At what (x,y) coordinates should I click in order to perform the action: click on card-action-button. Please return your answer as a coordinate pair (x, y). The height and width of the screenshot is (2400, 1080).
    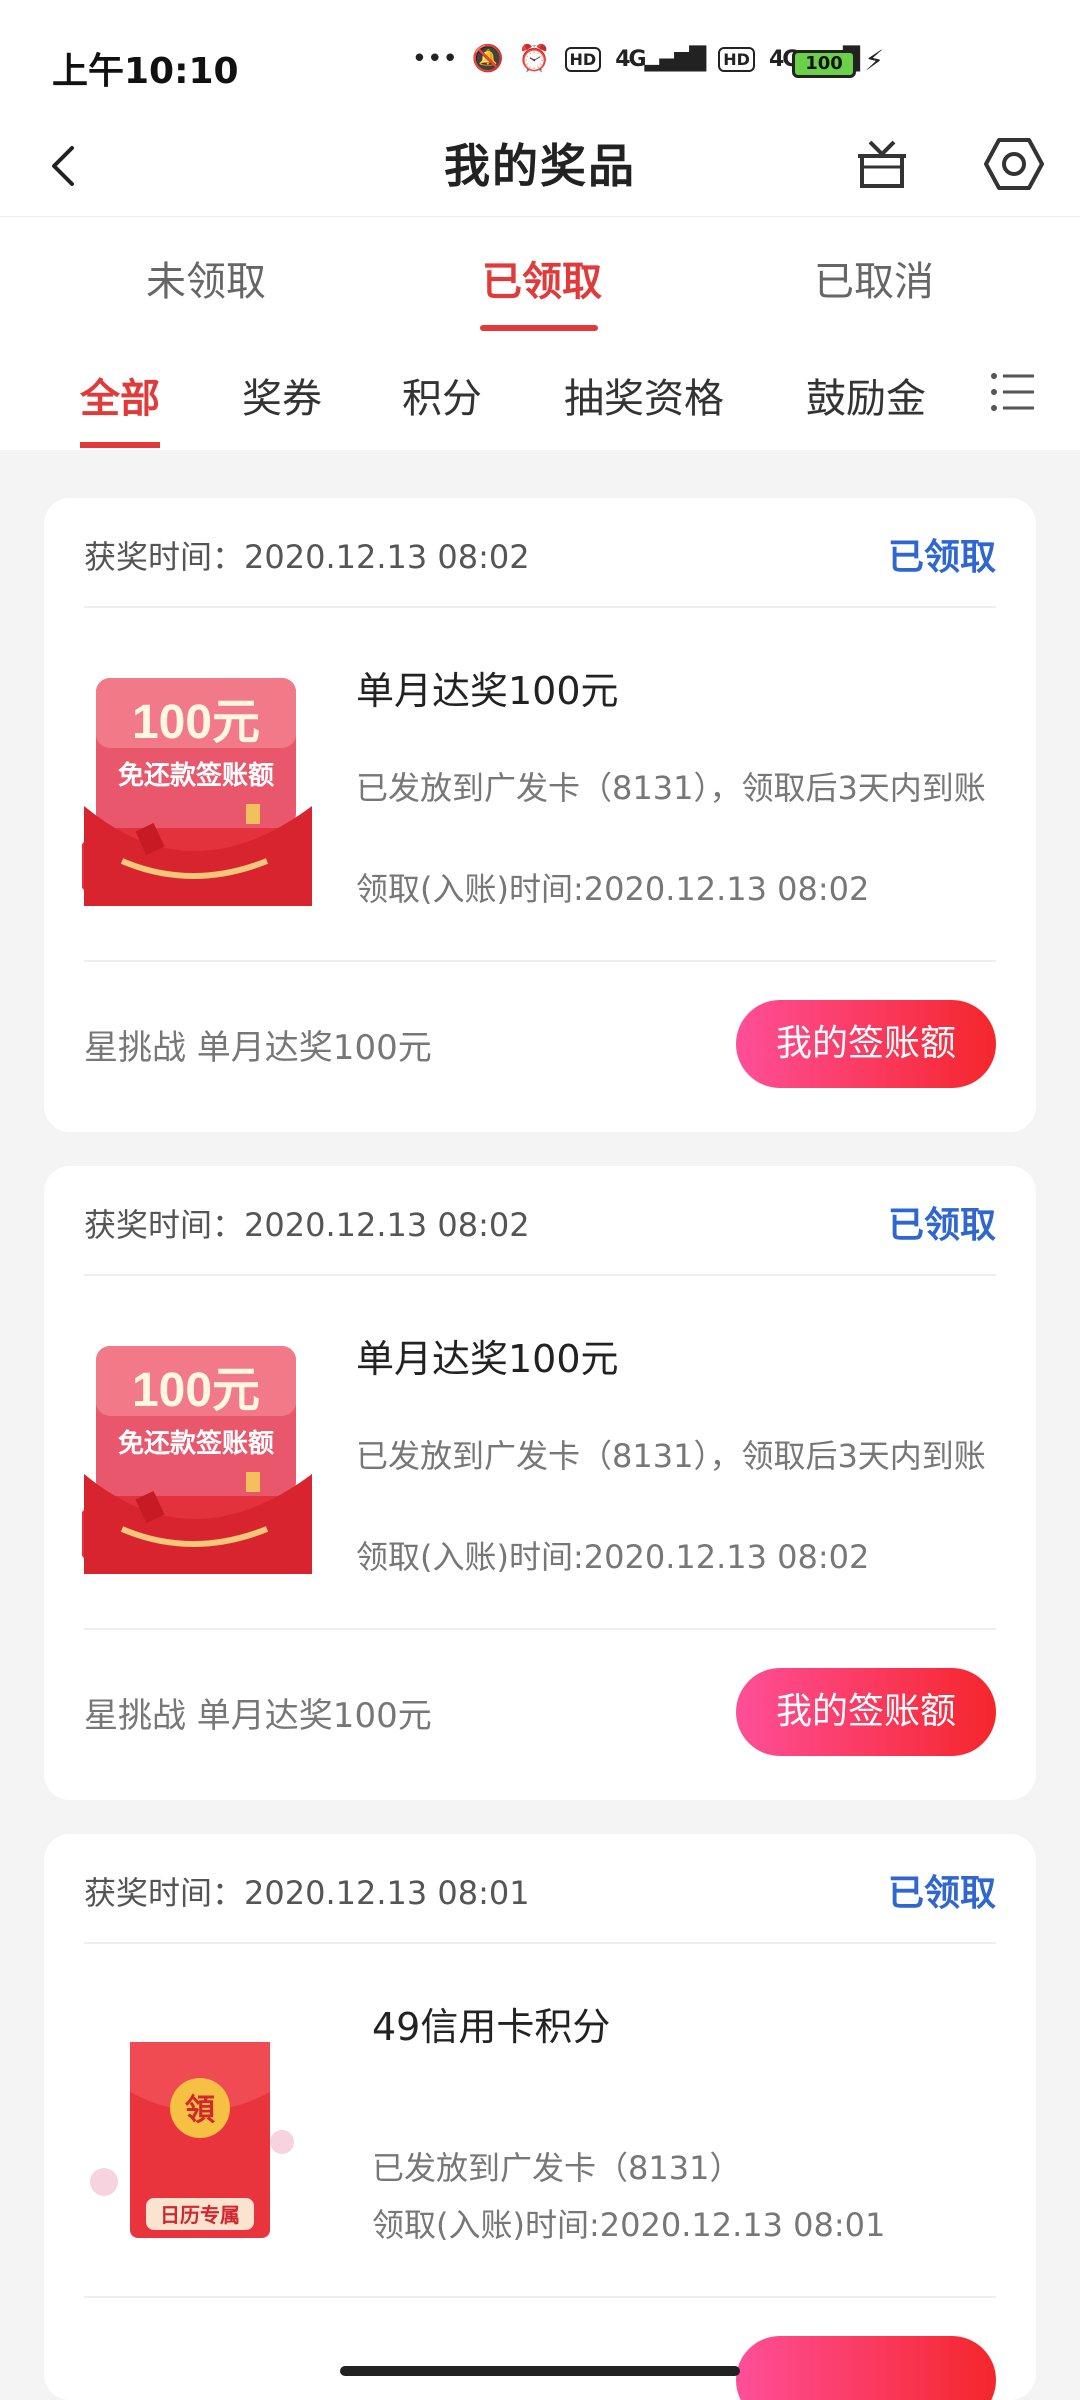
    Looking at the image, I should click on (866, 2368).